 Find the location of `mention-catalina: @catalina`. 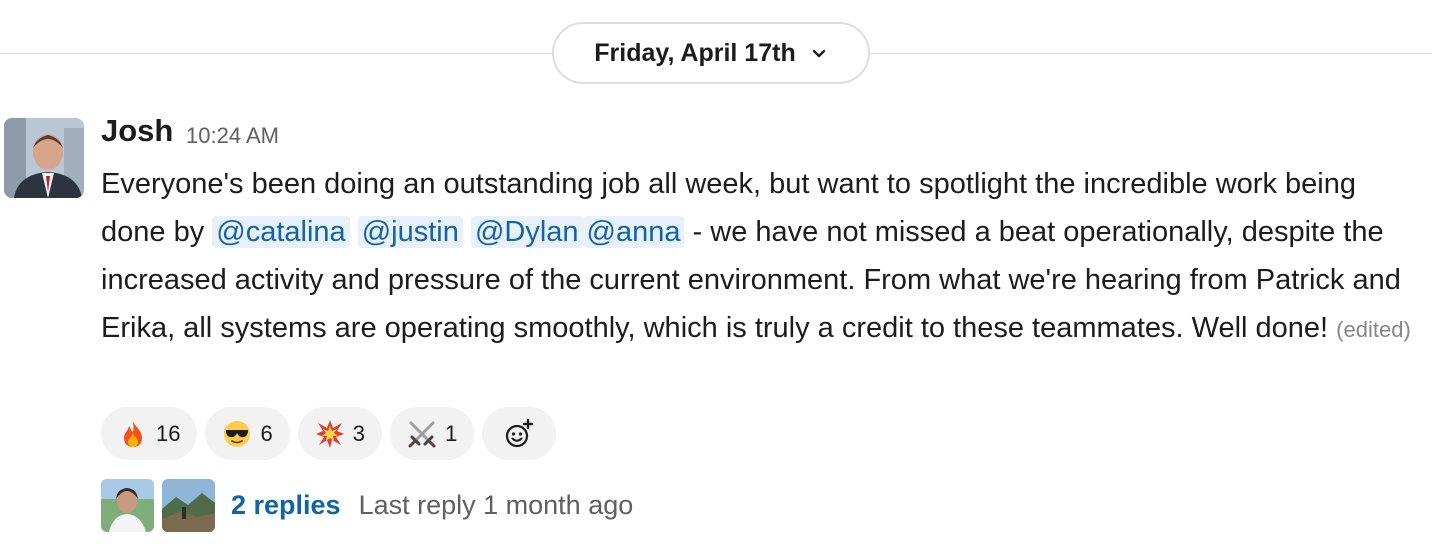

mention-catalina: @catalina is located at coordinates (281, 232).